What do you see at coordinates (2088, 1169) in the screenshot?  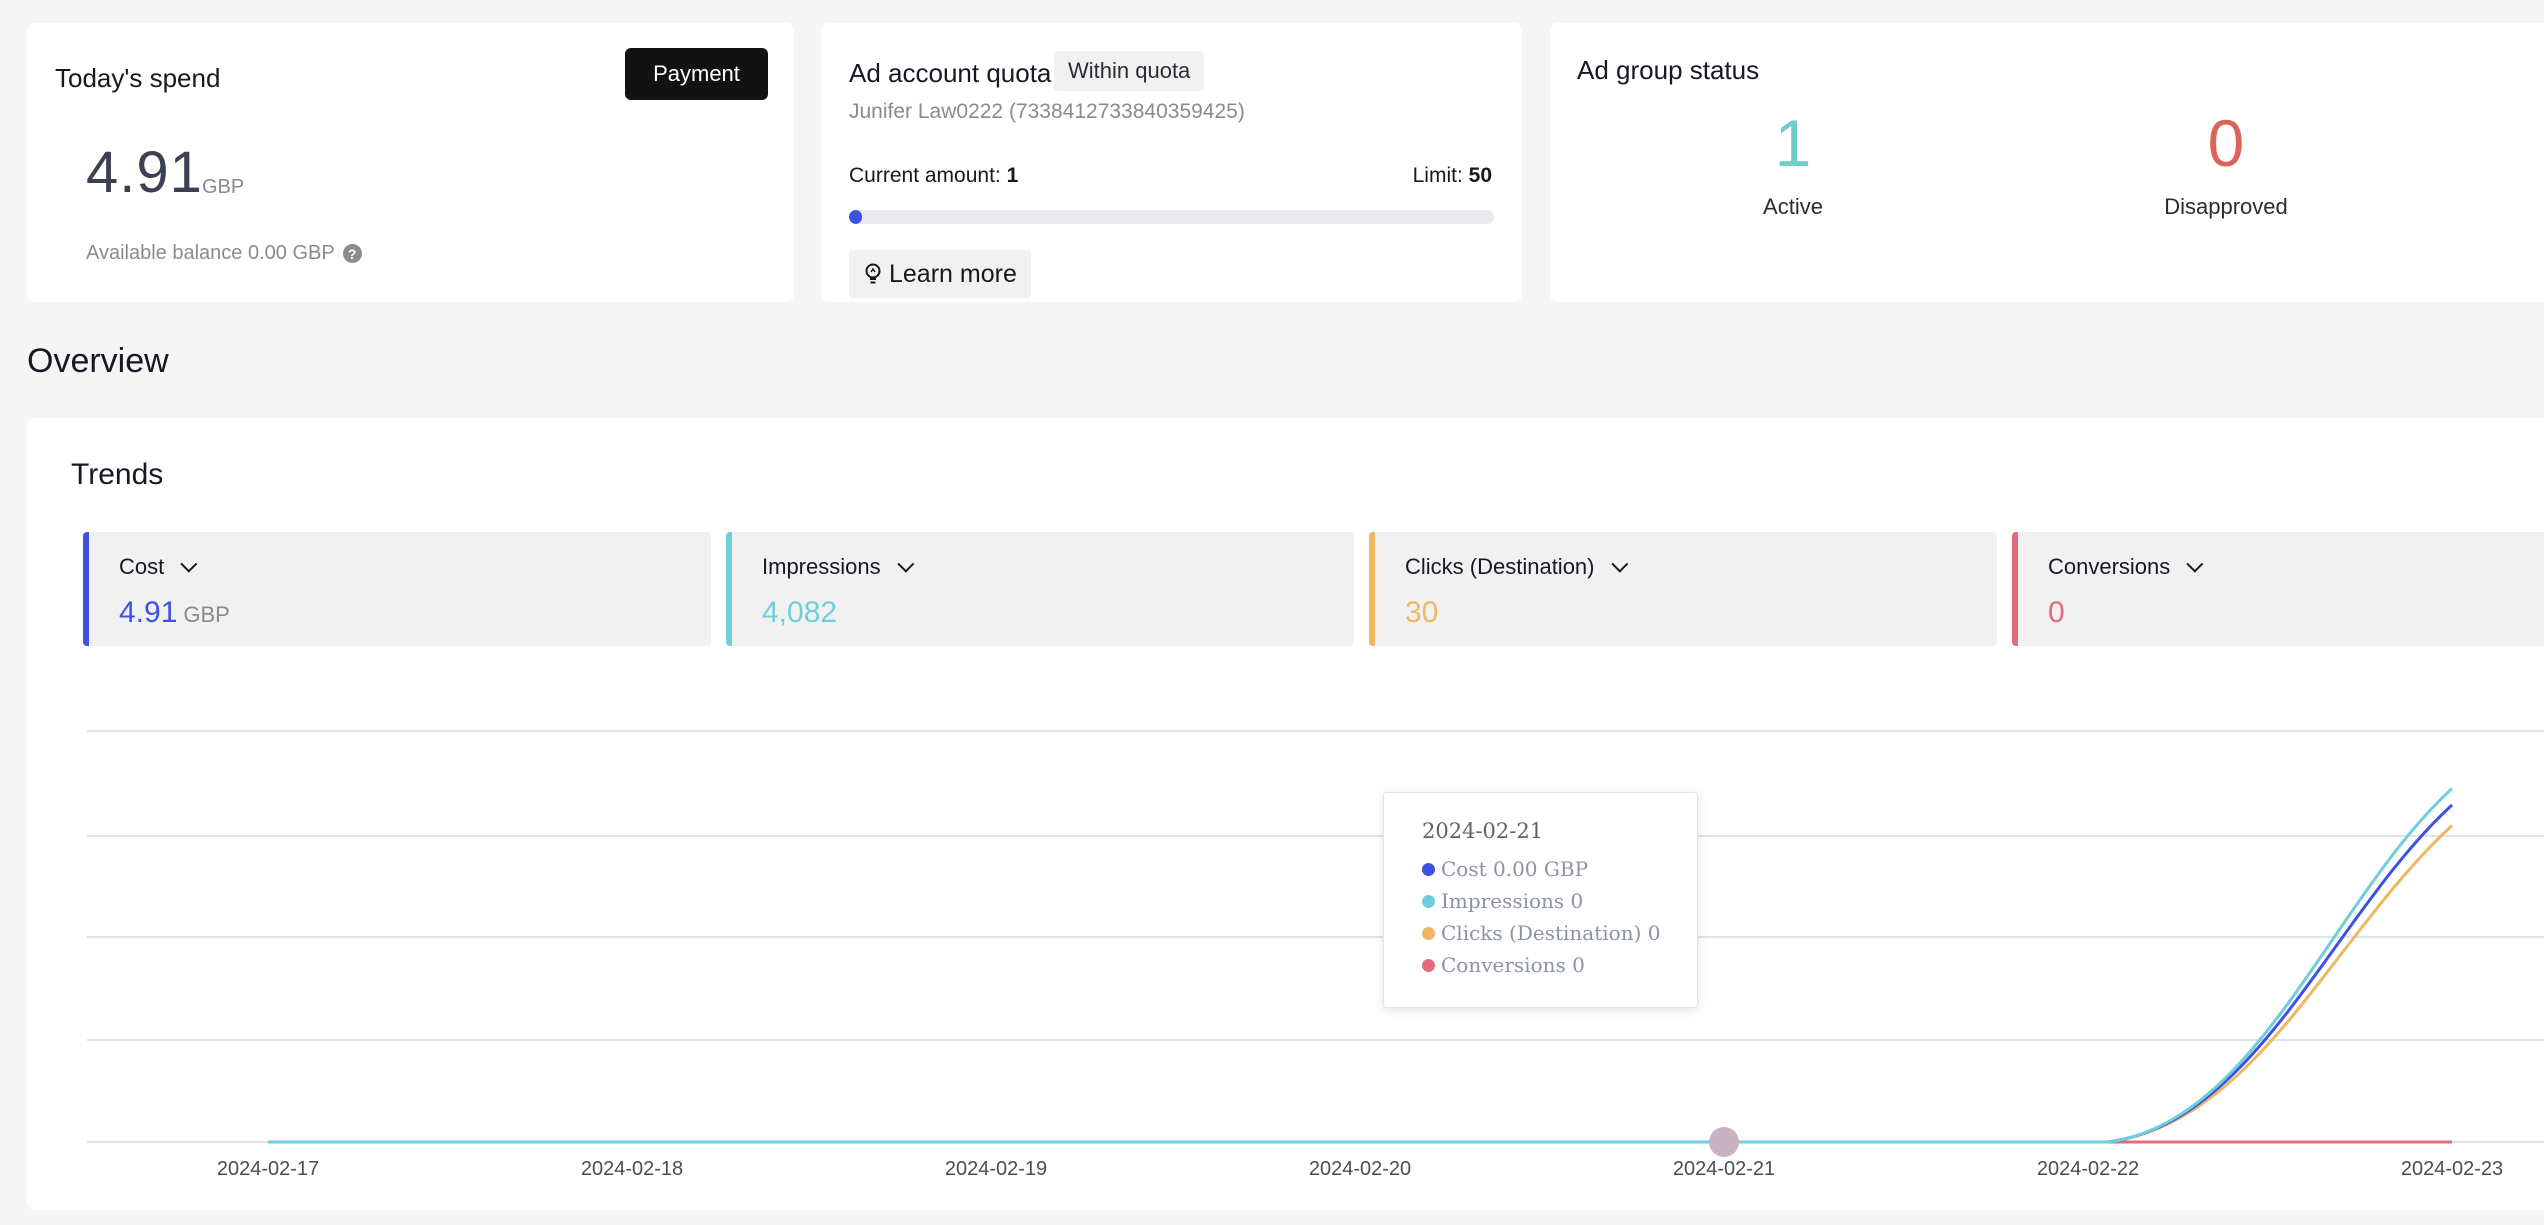 I see `x-tick-label: 2024-02-22` at bounding box center [2088, 1169].